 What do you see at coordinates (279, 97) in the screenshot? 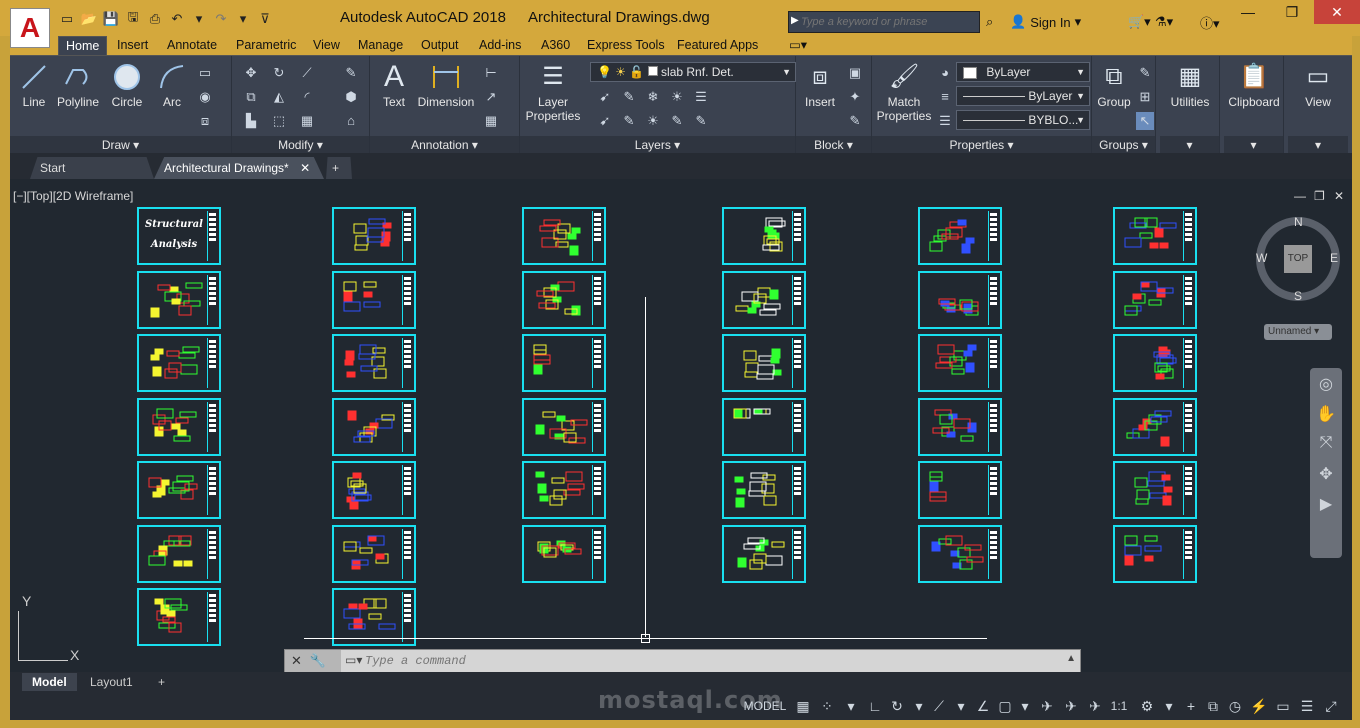
I see `mirror-icon: ◭` at bounding box center [279, 97].